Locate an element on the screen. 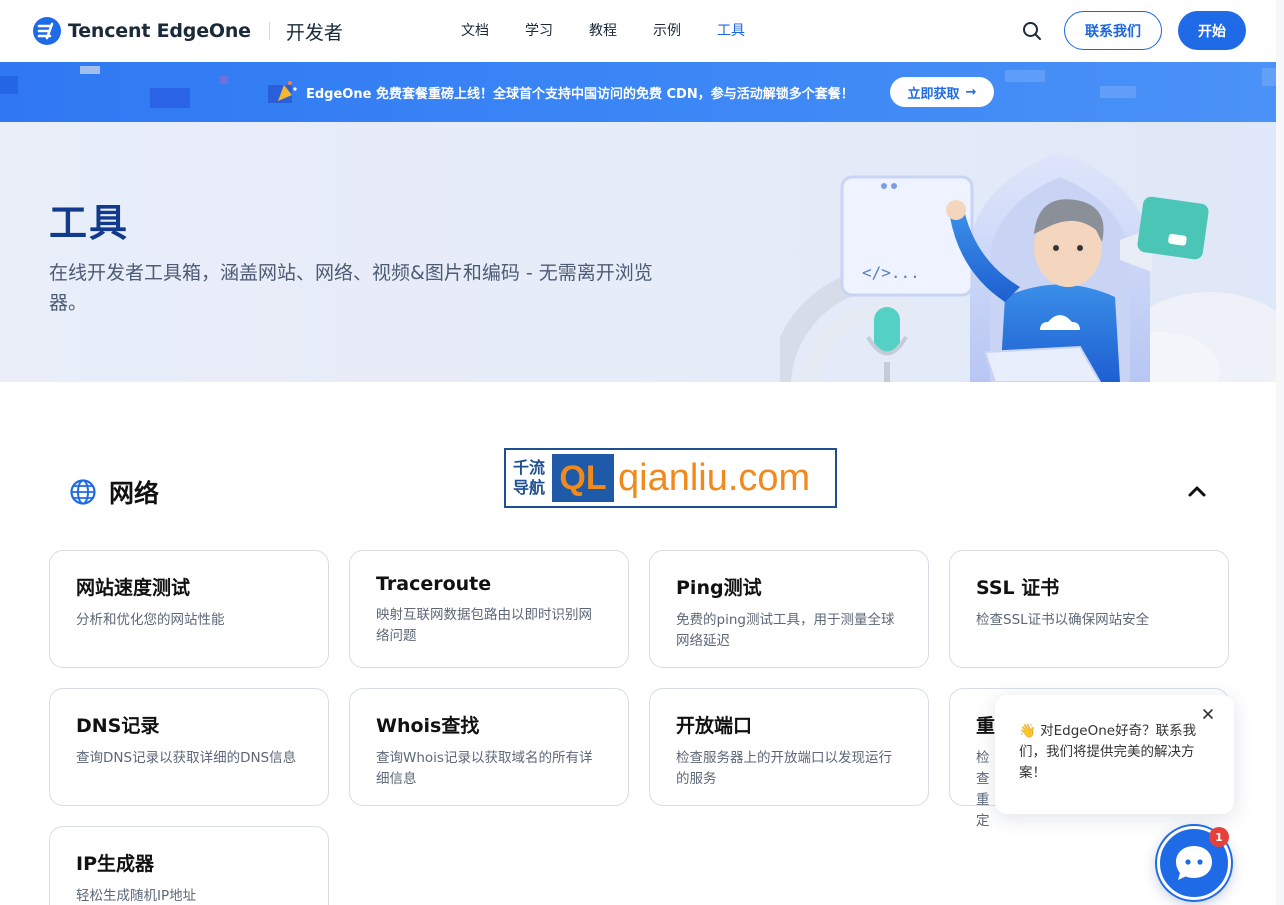 This screenshot has height=905, width=1284. card-title: Whois查找 is located at coordinates (428, 726).